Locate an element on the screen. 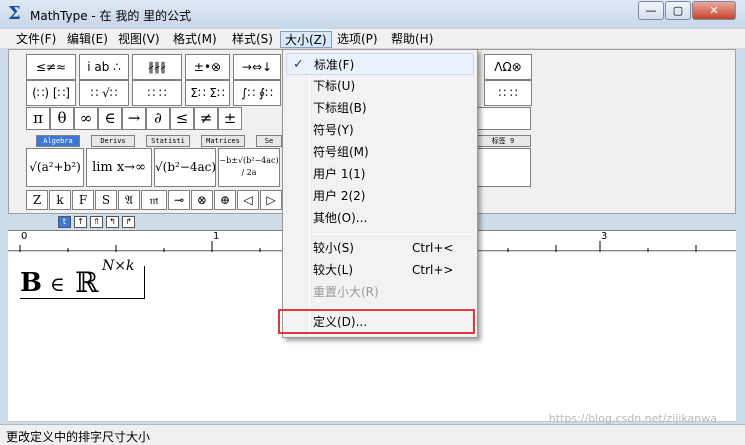  menu-view: 视图(V) is located at coordinates (139, 39).